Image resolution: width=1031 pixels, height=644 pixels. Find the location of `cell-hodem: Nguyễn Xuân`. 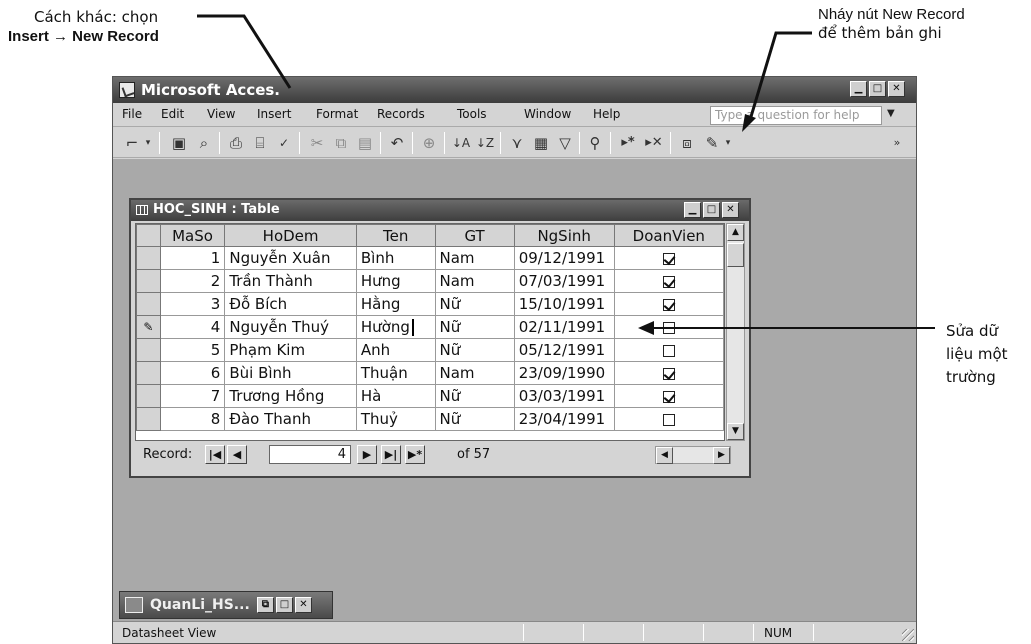

cell-hodem: Nguyễn Xuân is located at coordinates (290, 258).